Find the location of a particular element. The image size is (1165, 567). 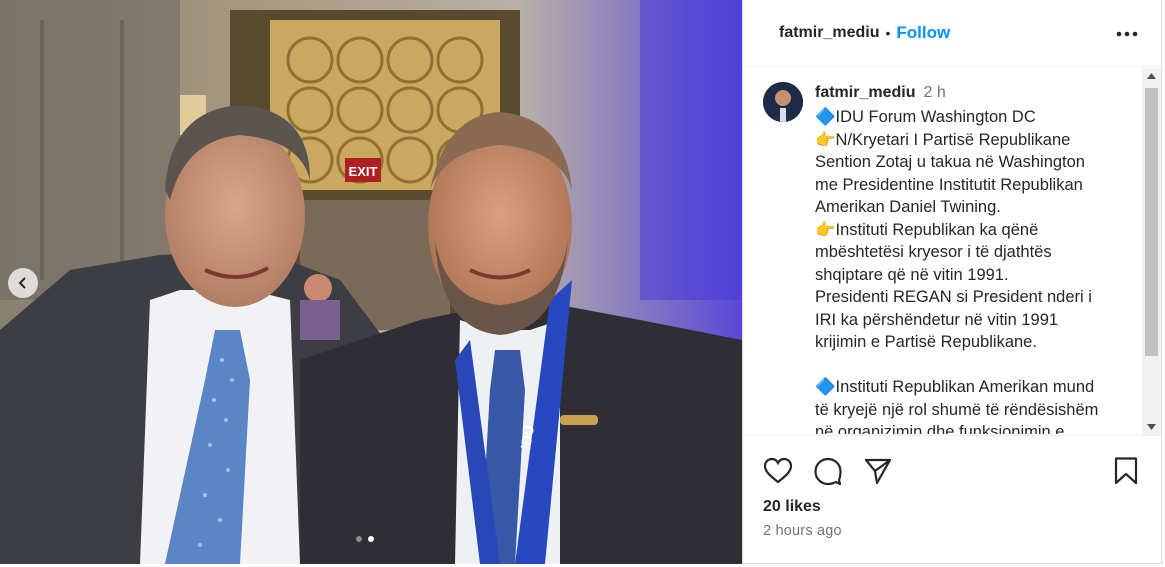

caption-line: 🔷IDU Forum Washington DC is located at coordinates (925, 117).